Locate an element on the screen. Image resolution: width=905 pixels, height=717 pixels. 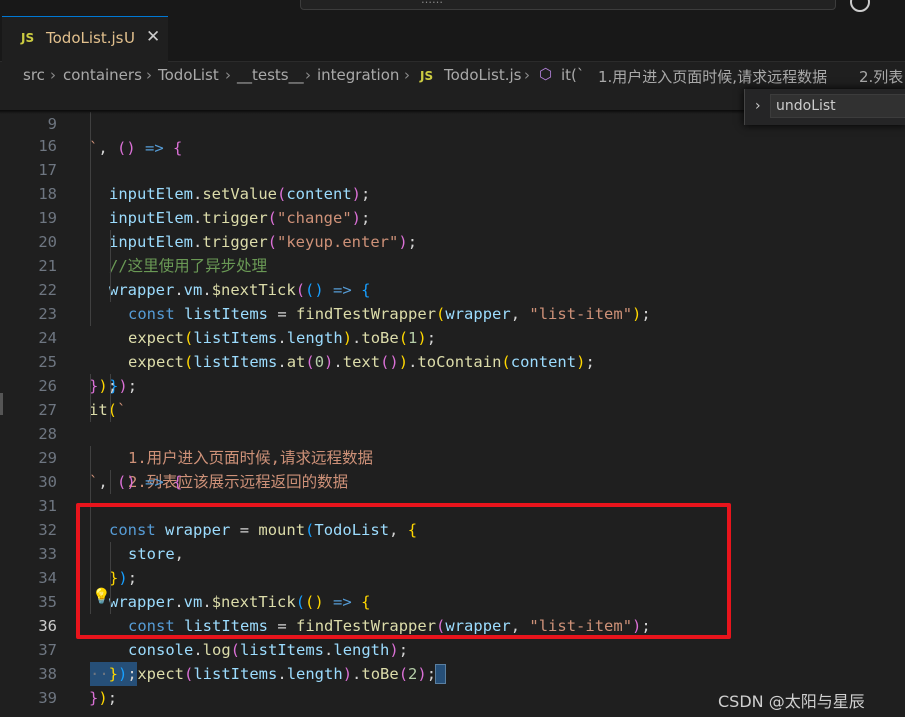
code-line: 25 }); is located at coordinates (452, 360).